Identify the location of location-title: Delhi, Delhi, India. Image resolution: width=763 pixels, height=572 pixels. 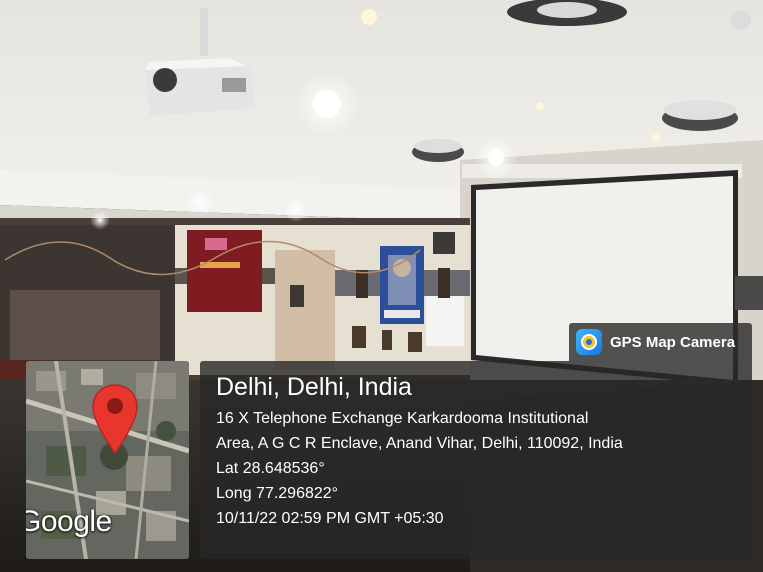
(314, 387).